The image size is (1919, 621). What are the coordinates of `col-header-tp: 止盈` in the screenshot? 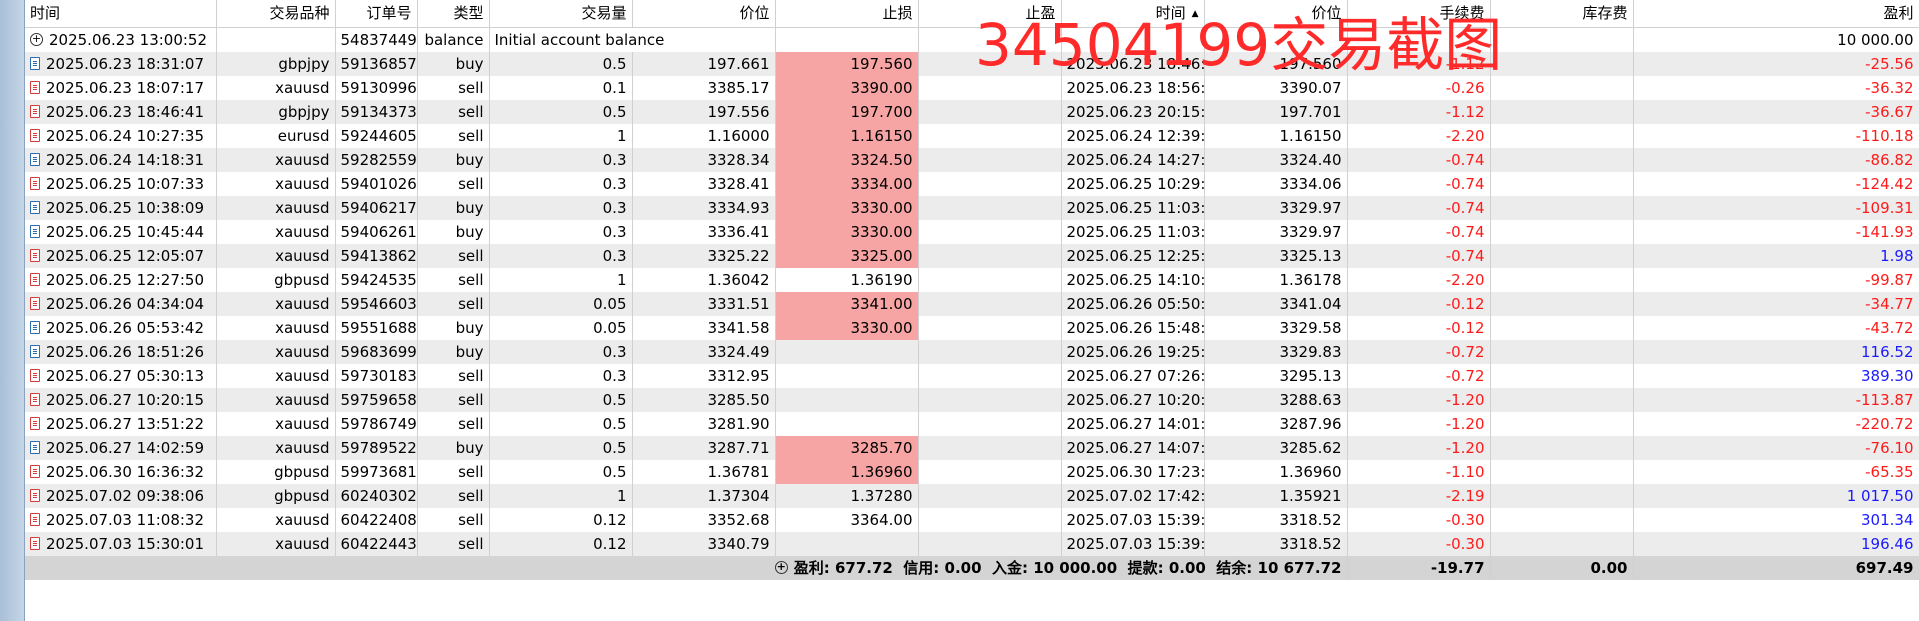 It's located at (990, 14).